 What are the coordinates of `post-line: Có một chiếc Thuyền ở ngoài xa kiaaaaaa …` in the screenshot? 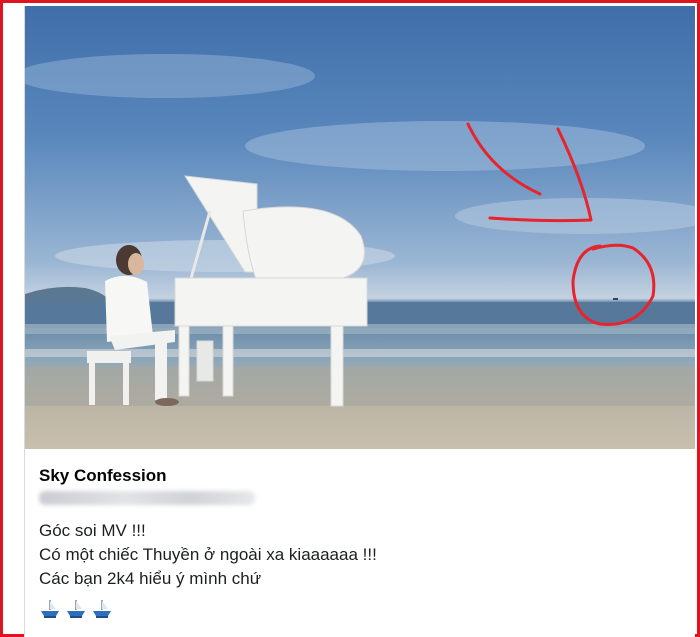 It's located at (208, 554).